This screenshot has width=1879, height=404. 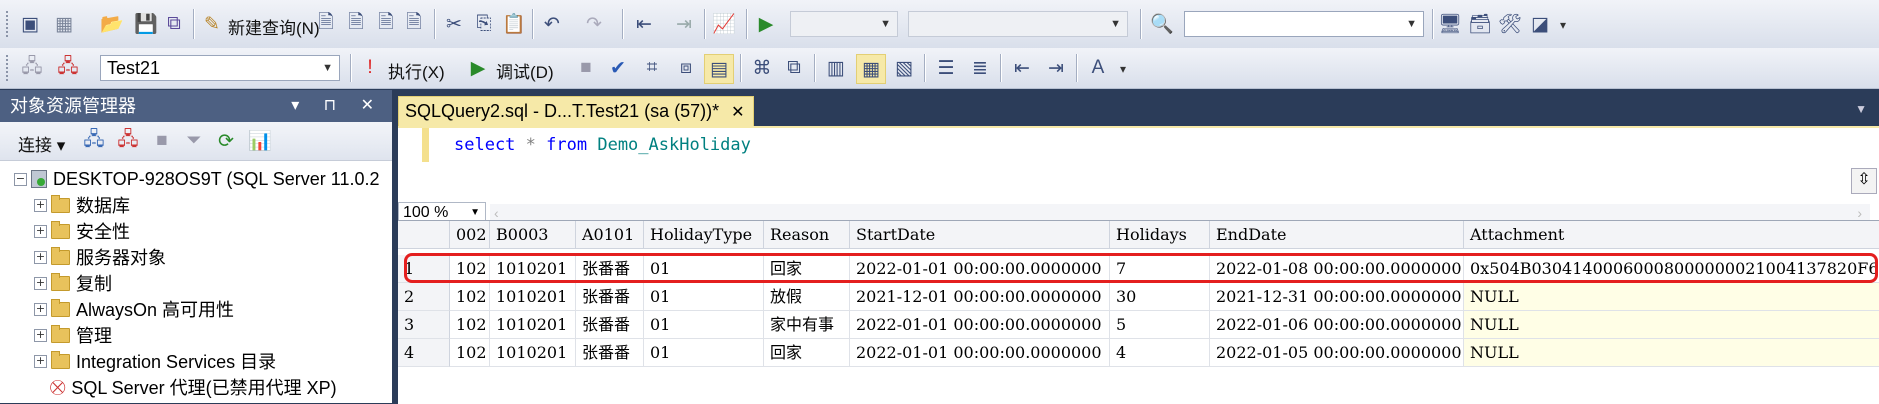 I want to click on column-header: A0101, so click(x=610, y=235).